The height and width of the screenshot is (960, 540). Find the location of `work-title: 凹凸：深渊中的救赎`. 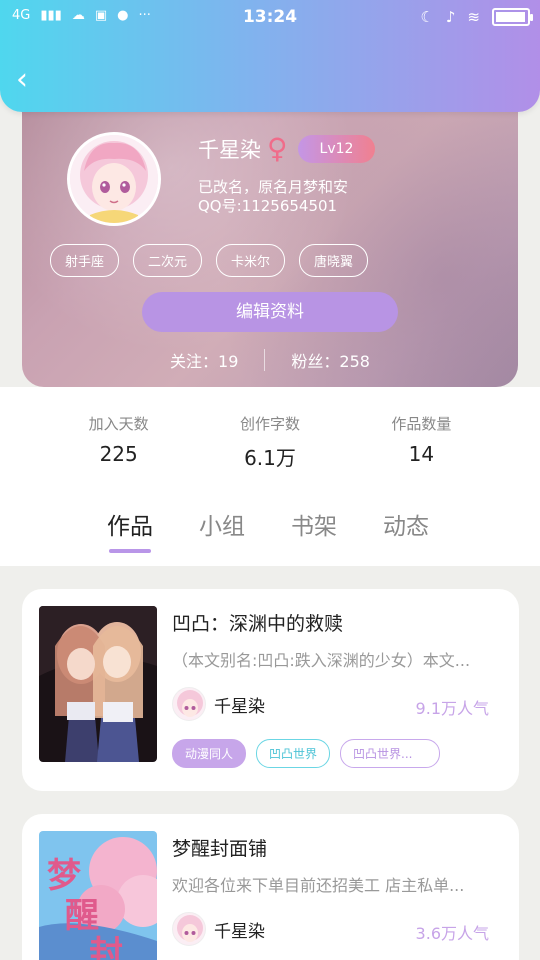

work-title: 凹凸：深渊中的救赎 is located at coordinates (257, 622).